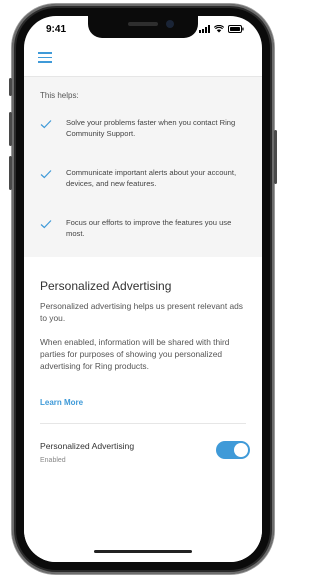 The width and height of the screenshot is (320, 578). I want to click on wifi-icon, so click(219, 29).